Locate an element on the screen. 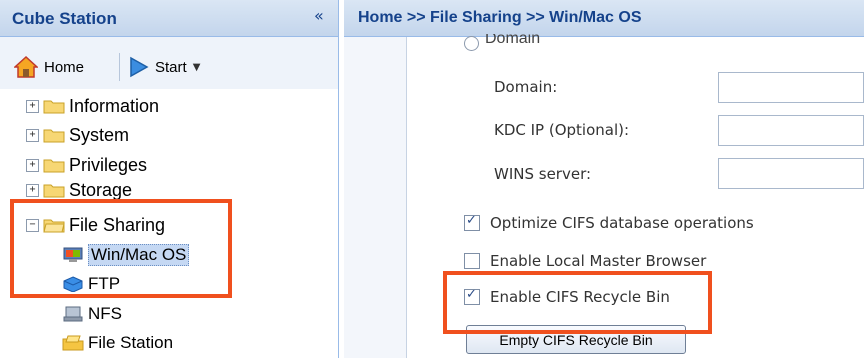 The image size is (864, 358). toolbar-divider is located at coordinates (119, 67).